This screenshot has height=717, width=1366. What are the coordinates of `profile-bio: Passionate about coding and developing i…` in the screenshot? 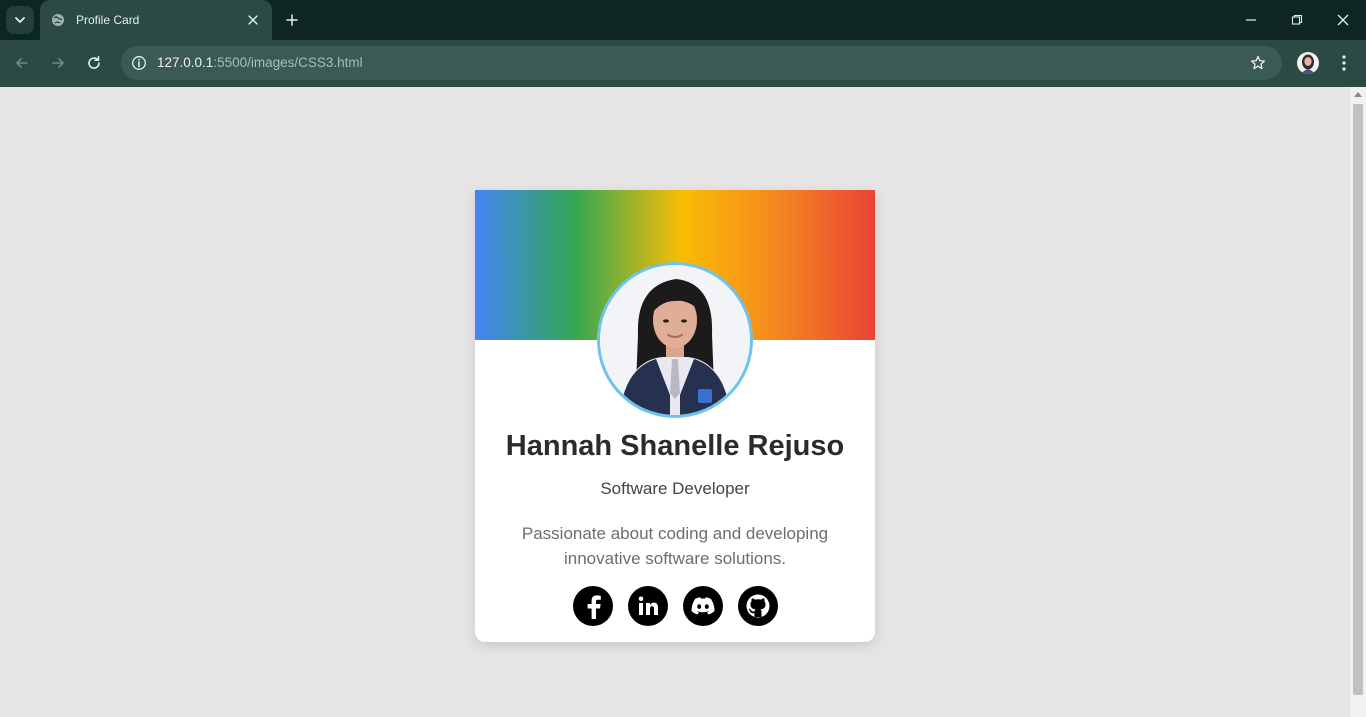 It's located at (675, 546).